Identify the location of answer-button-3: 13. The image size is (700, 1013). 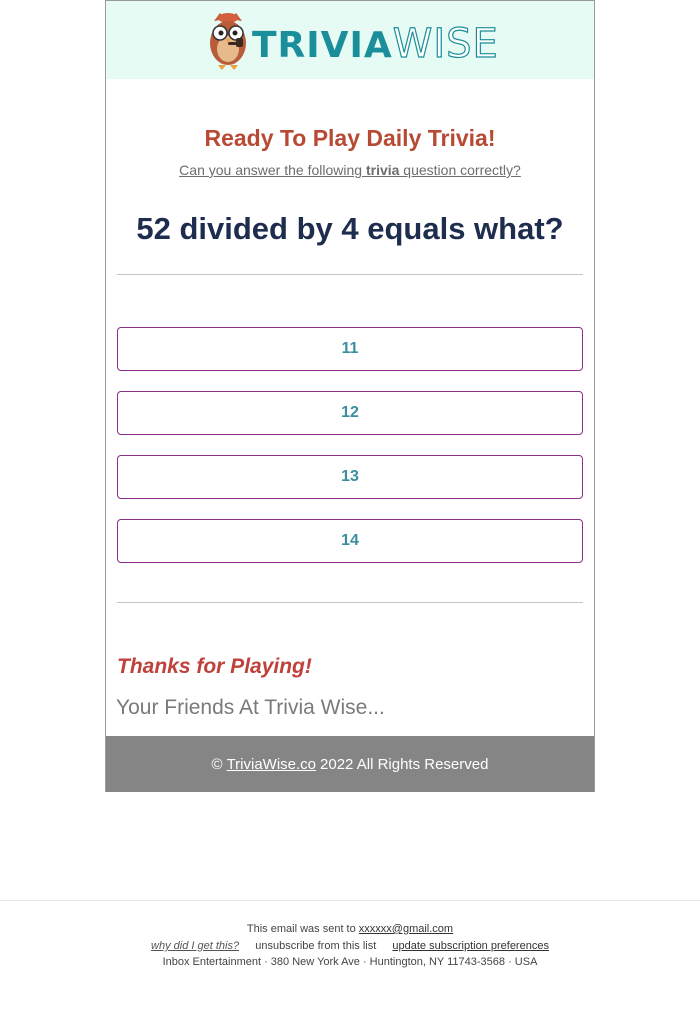
(350, 477).